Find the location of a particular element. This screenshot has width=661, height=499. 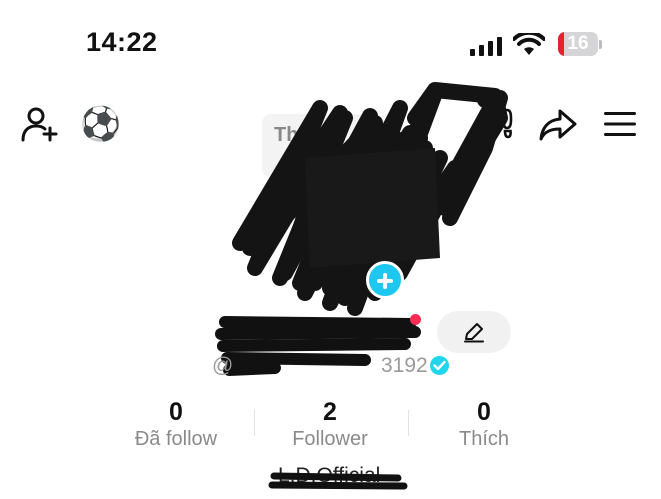

pencil-icon is located at coordinates (474, 333).